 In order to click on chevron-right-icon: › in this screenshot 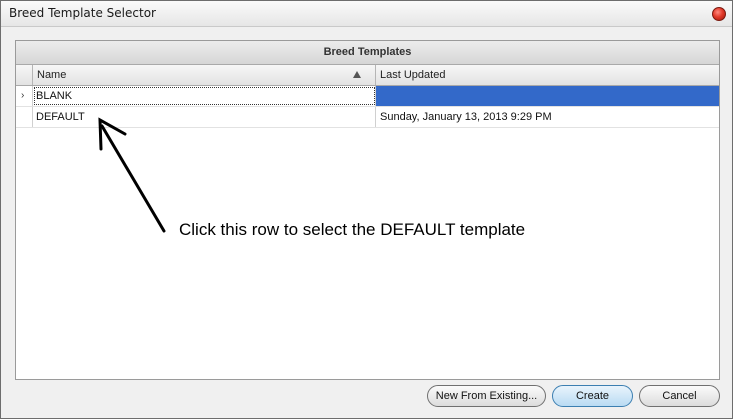, I will do `click(23, 95)`.